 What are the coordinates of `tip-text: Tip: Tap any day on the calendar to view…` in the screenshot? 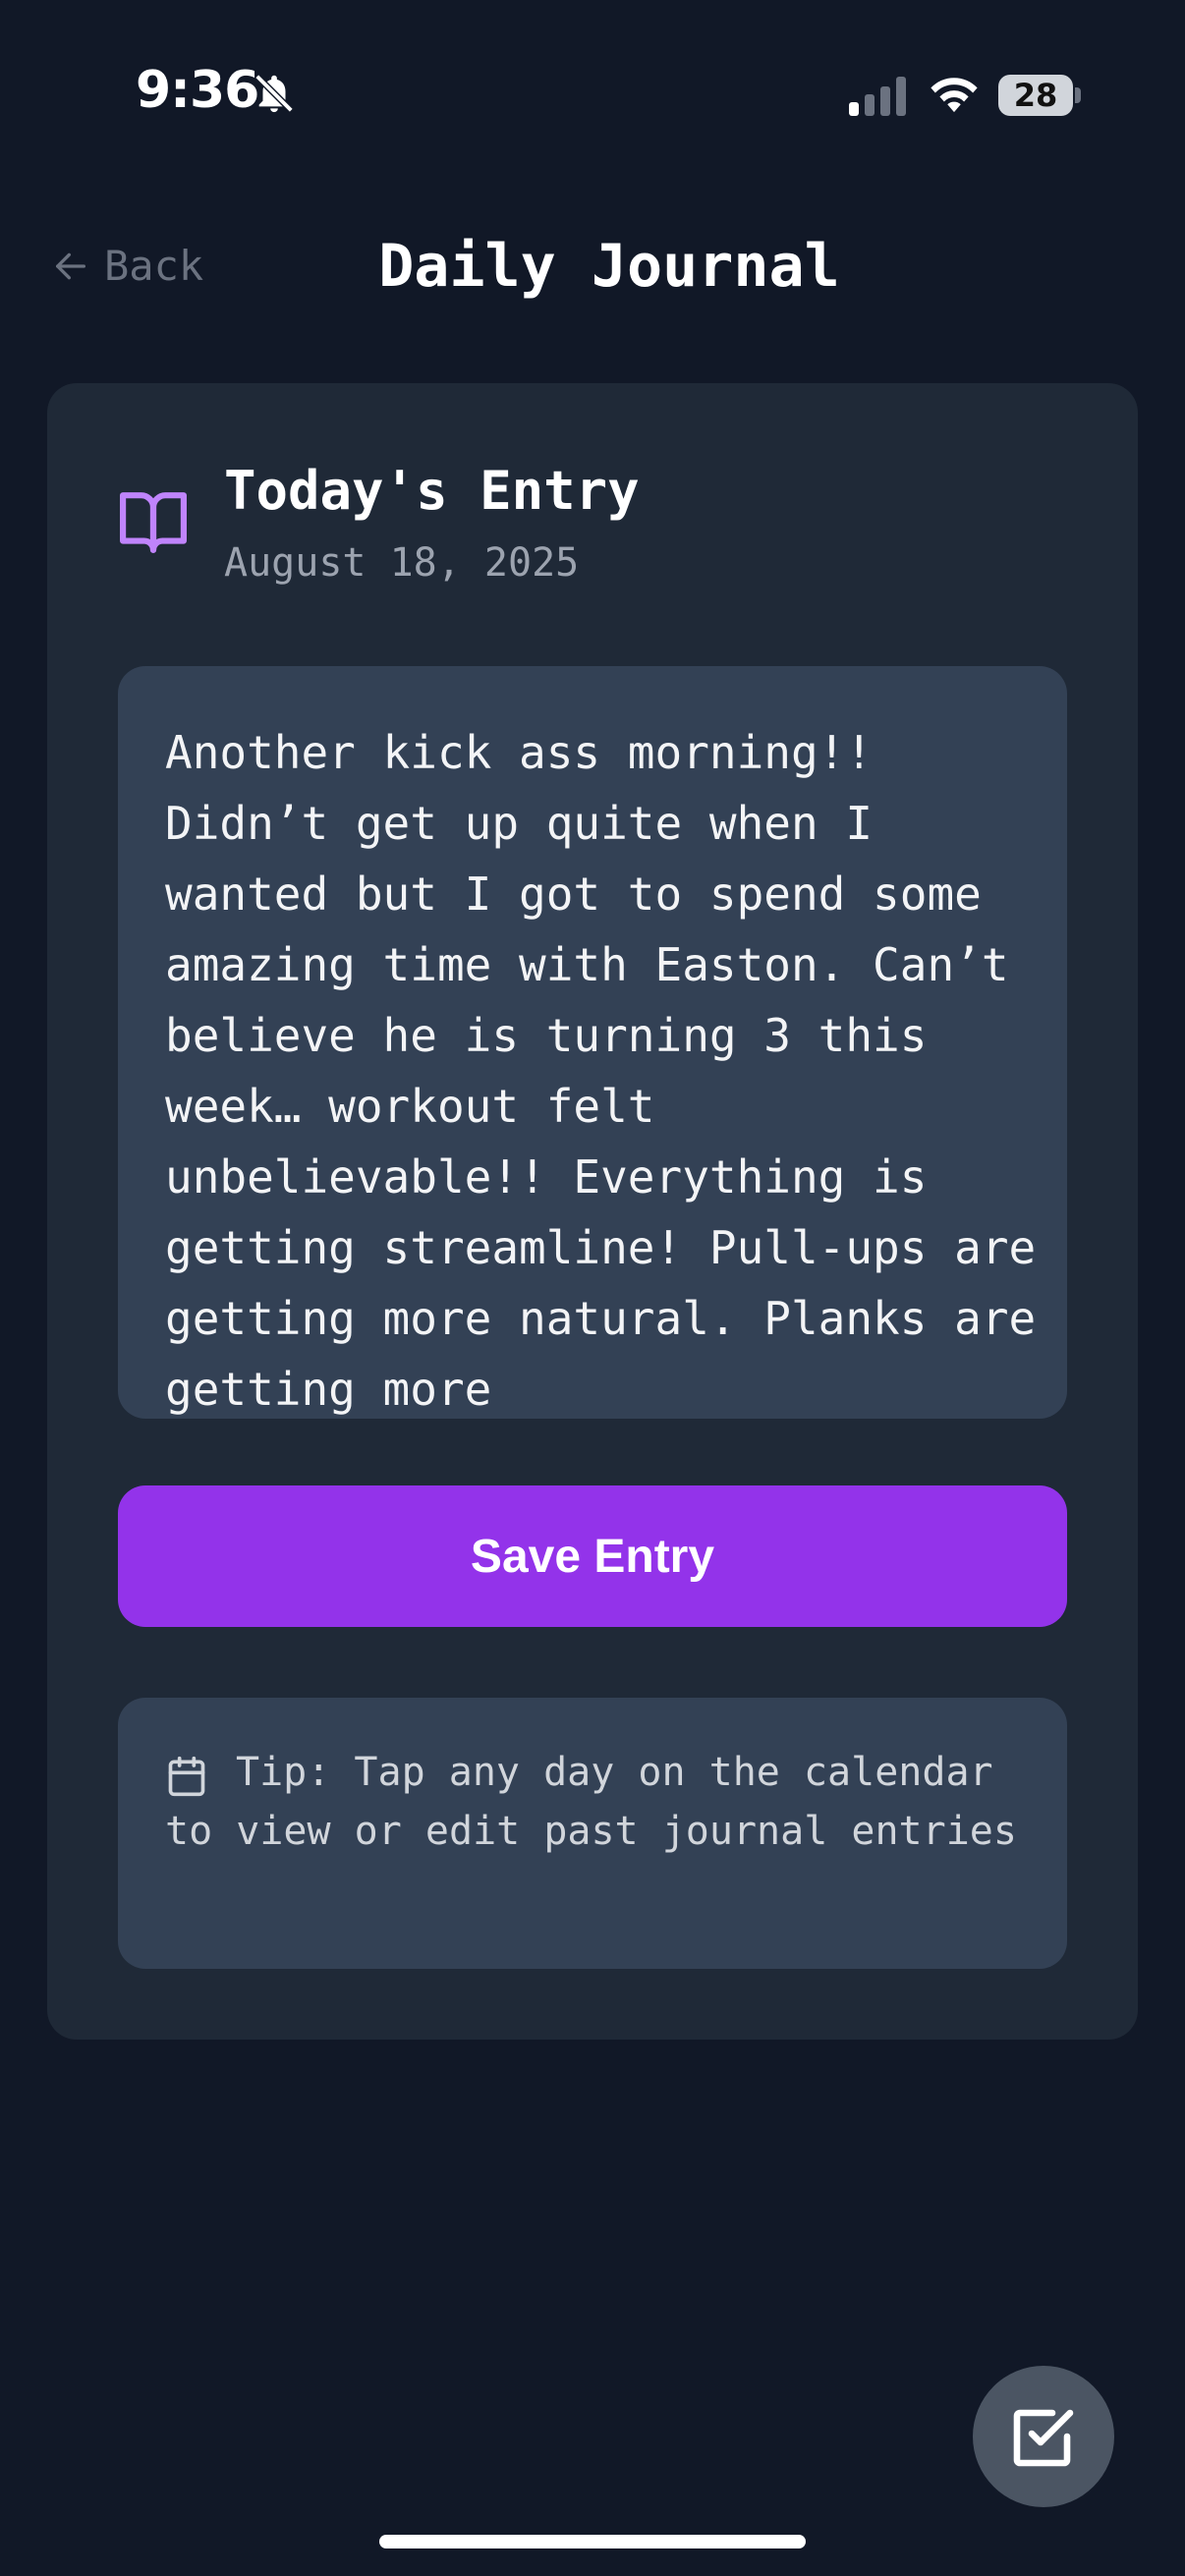 It's located at (591, 1802).